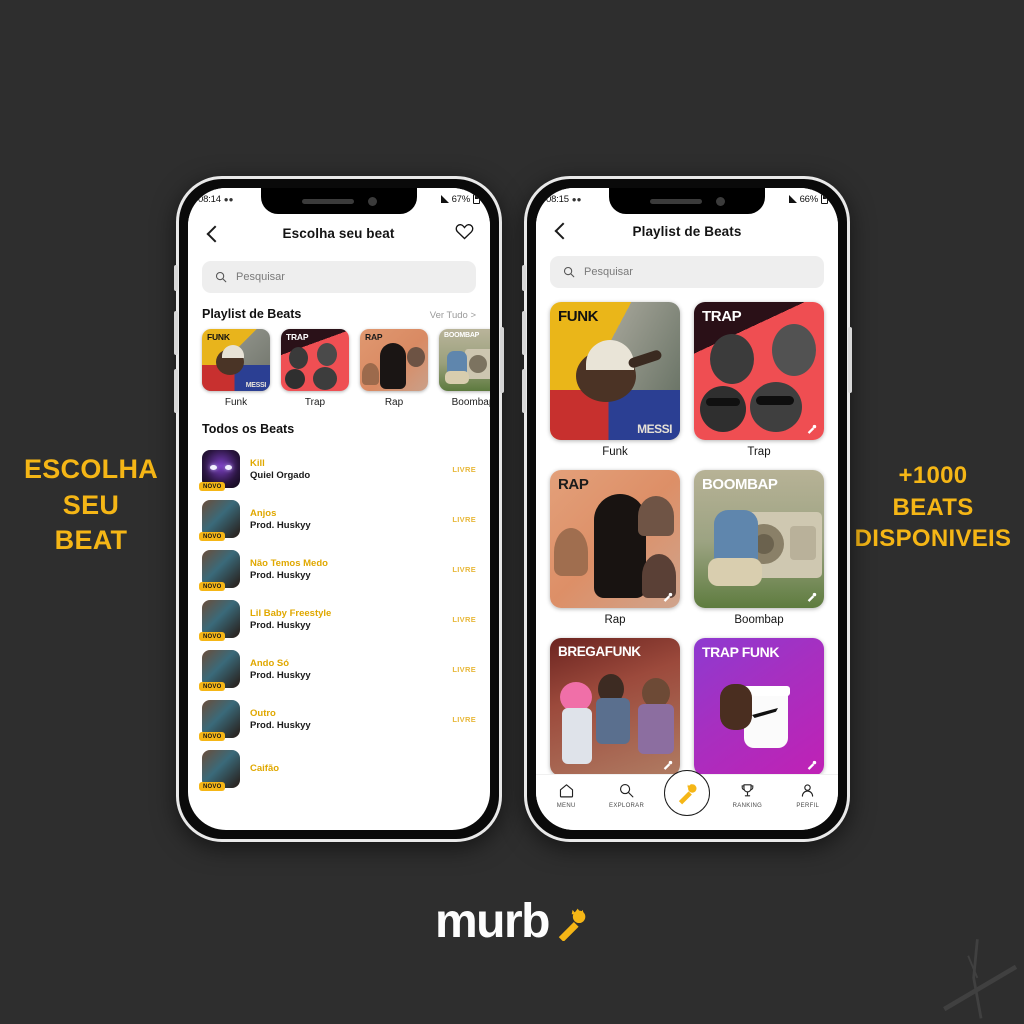  I want to click on status-time: 08:15, so click(557, 199).